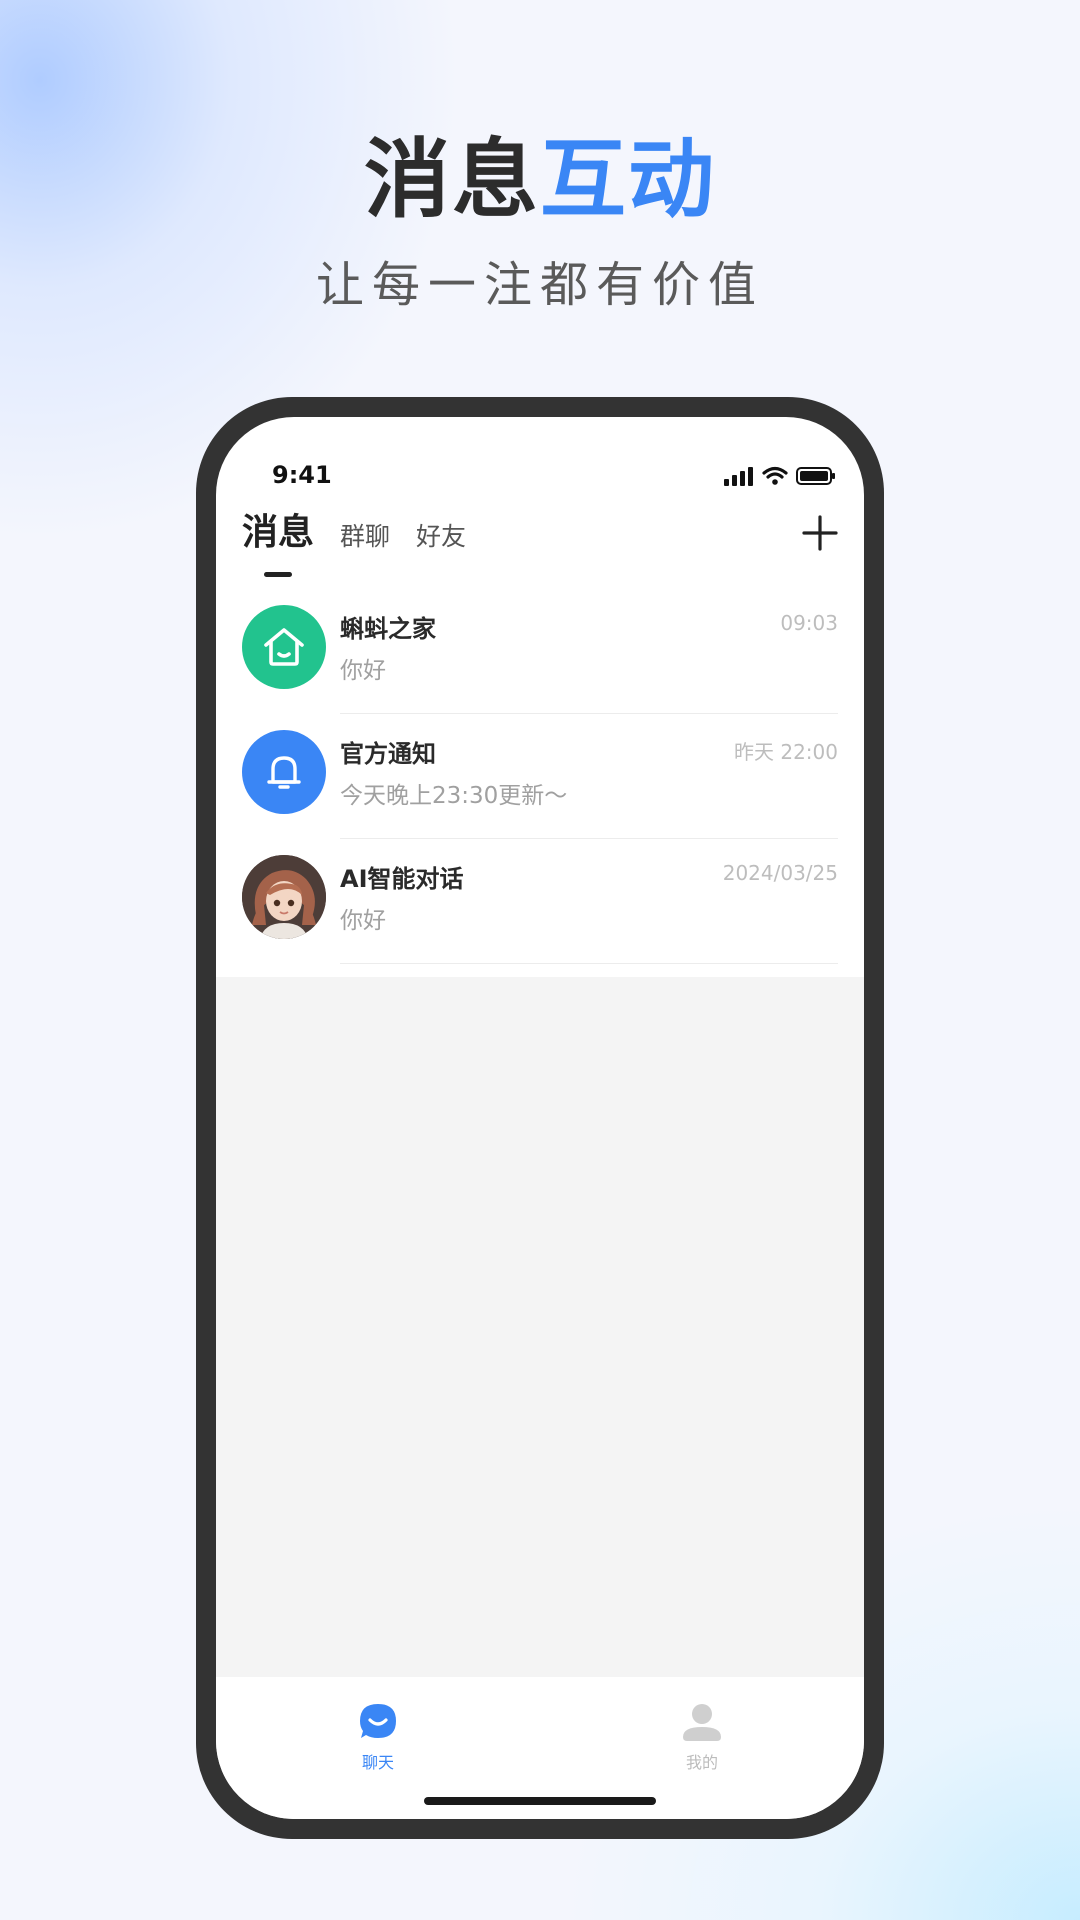 The image size is (1080, 1920). I want to click on hero-title: 消息互动, so click(540, 180).